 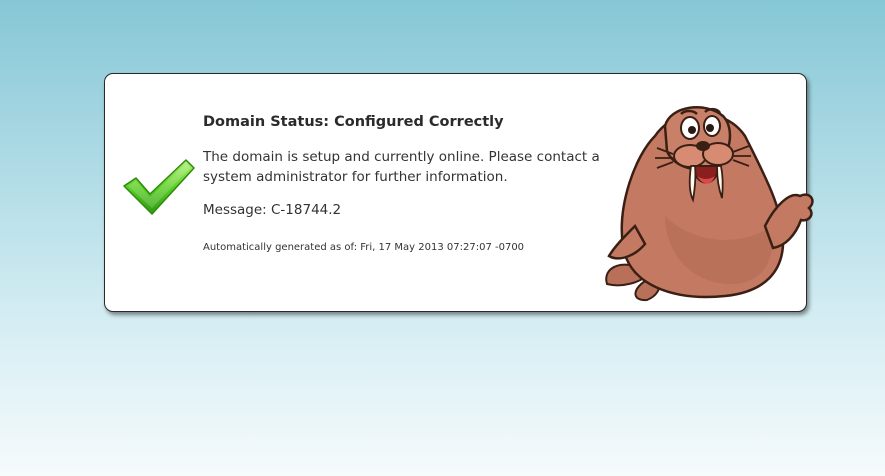 I want to click on status-message: Message: C-18744.2, so click(x=272, y=210).